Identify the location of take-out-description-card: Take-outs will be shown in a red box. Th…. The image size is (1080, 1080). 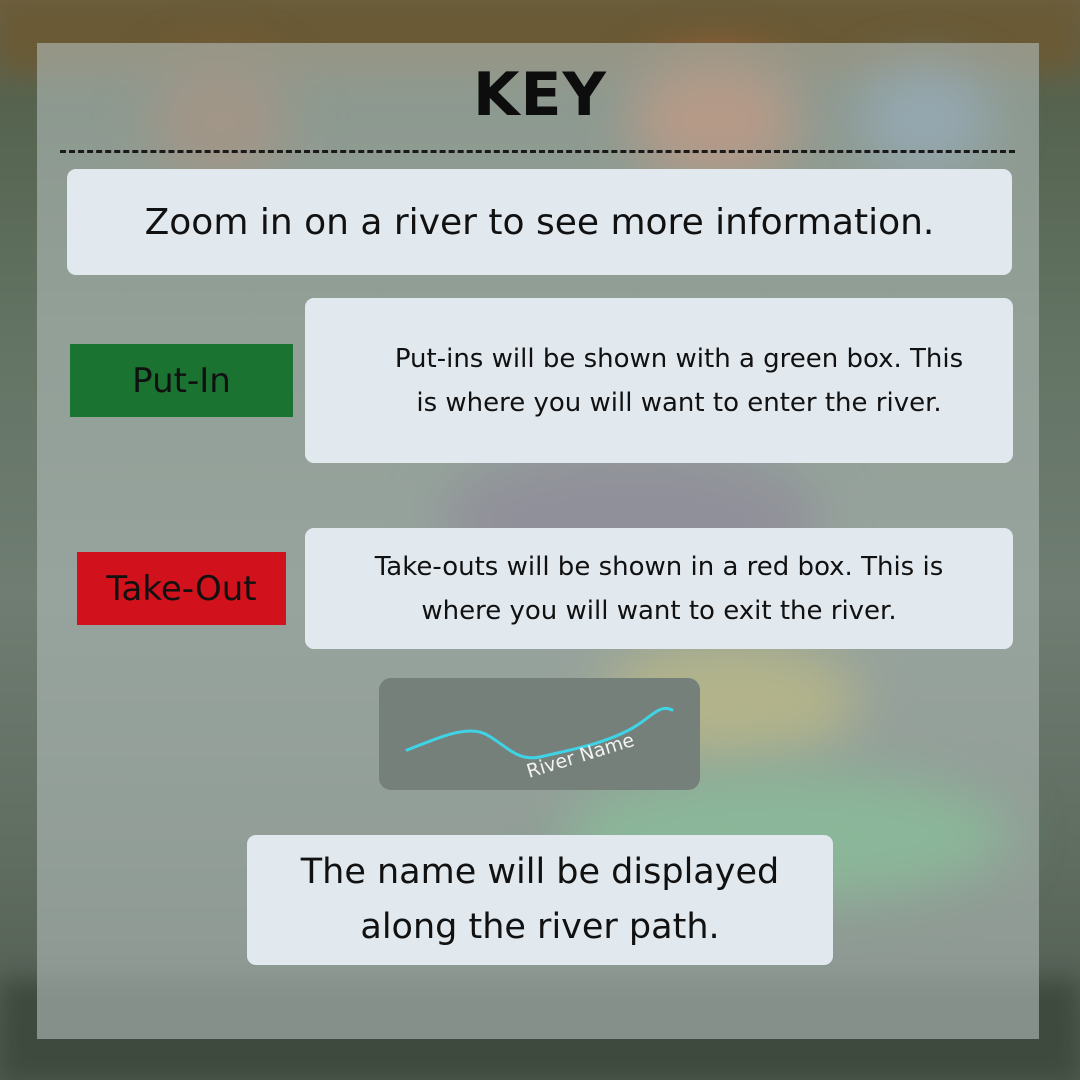
(659, 588).